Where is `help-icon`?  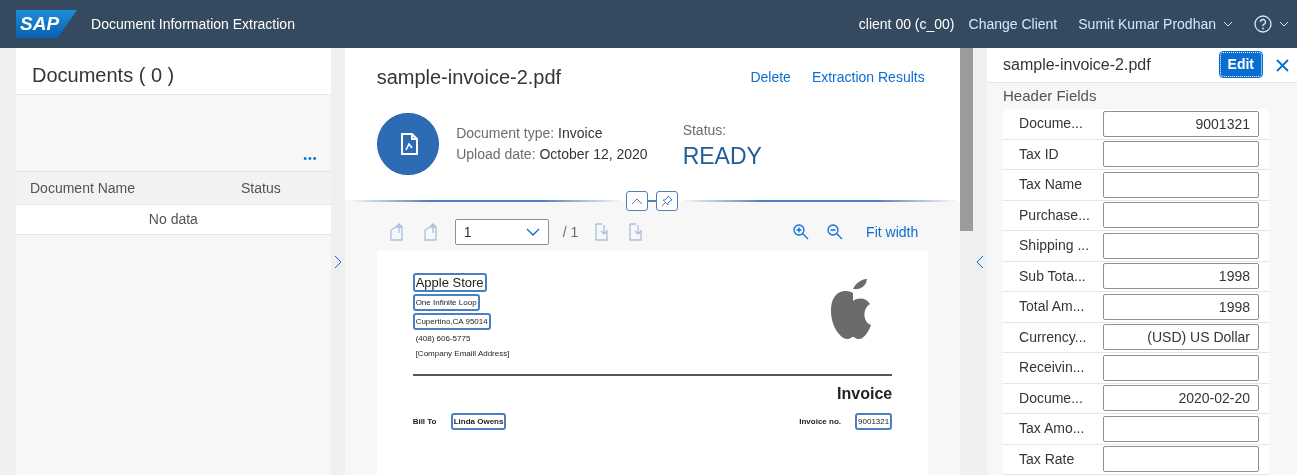 help-icon is located at coordinates (1263, 24).